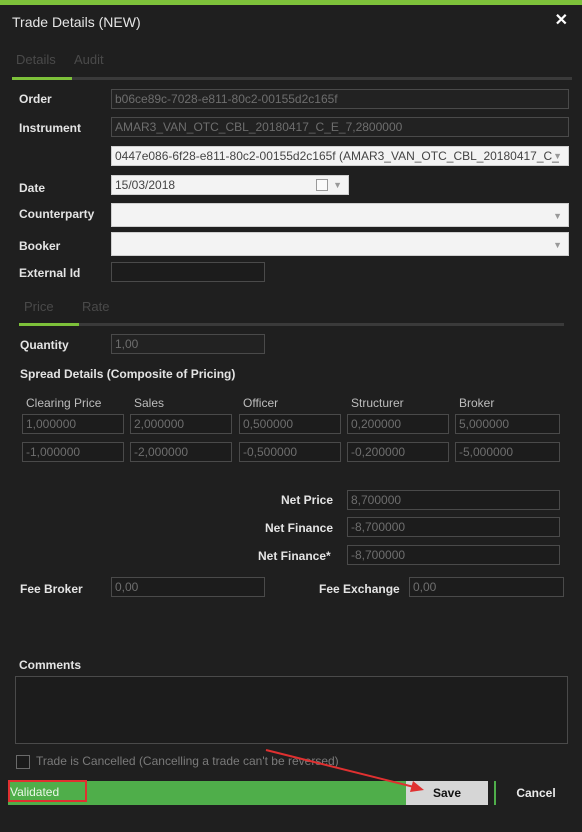  I want to click on external-id-label: External Id, so click(50, 273).